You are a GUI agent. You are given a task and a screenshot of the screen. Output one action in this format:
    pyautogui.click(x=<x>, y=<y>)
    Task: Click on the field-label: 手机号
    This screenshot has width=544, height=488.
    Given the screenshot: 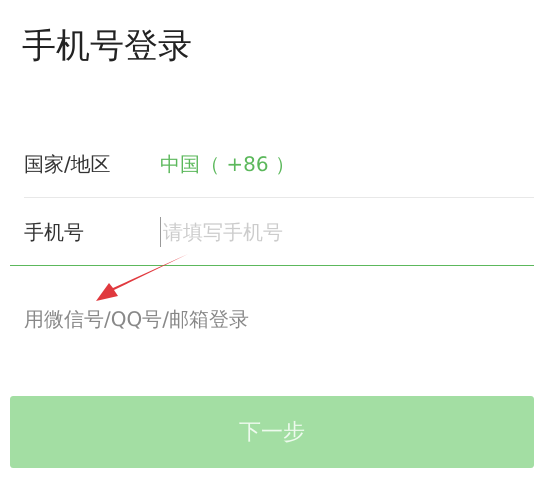 What is the action you would take?
    pyautogui.click(x=54, y=232)
    